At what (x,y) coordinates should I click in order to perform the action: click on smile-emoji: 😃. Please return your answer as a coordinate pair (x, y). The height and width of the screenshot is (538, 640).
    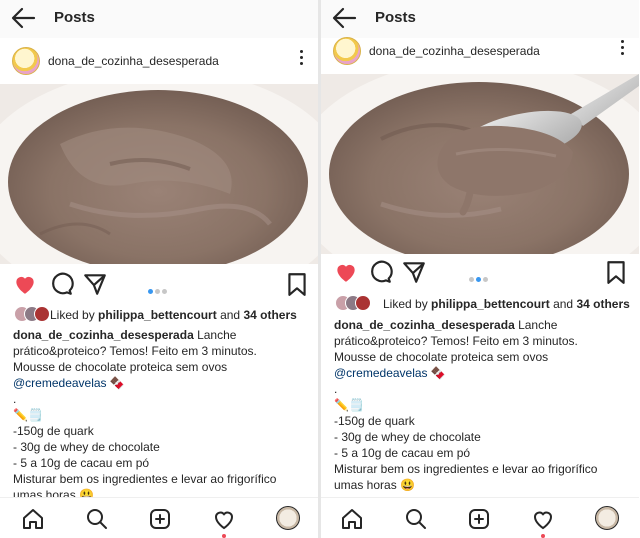
    Looking at the image, I should click on (407, 485).